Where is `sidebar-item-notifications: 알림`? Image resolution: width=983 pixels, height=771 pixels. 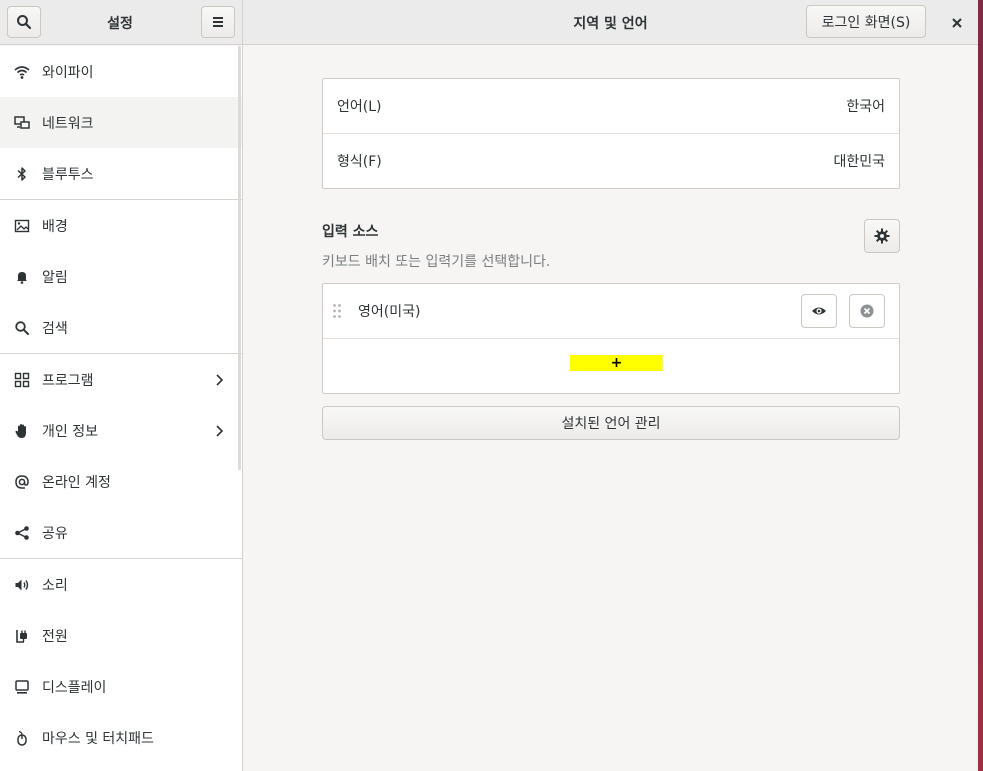 sidebar-item-notifications: 알림 is located at coordinates (121, 276).